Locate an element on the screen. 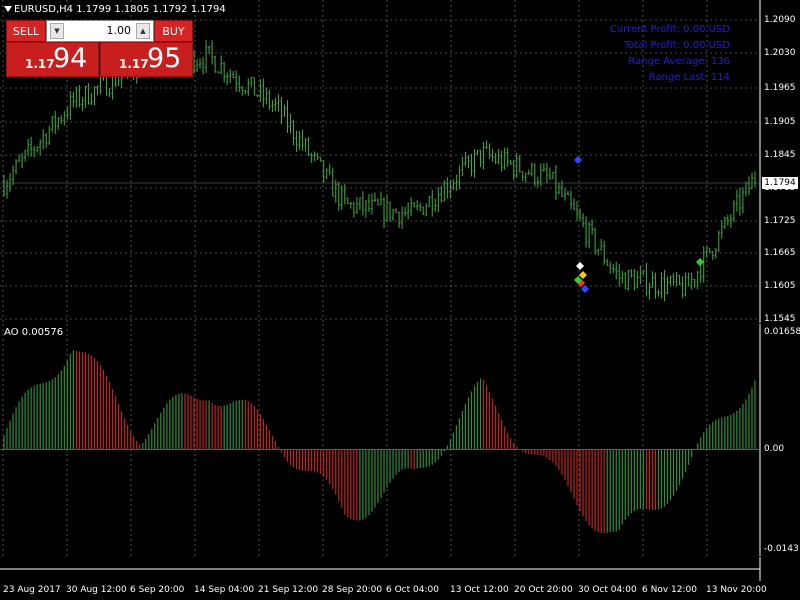 The width and height of the screenshot is (800, 600). price-axis-label: 1.1905 is located at coordinates (780, 122).